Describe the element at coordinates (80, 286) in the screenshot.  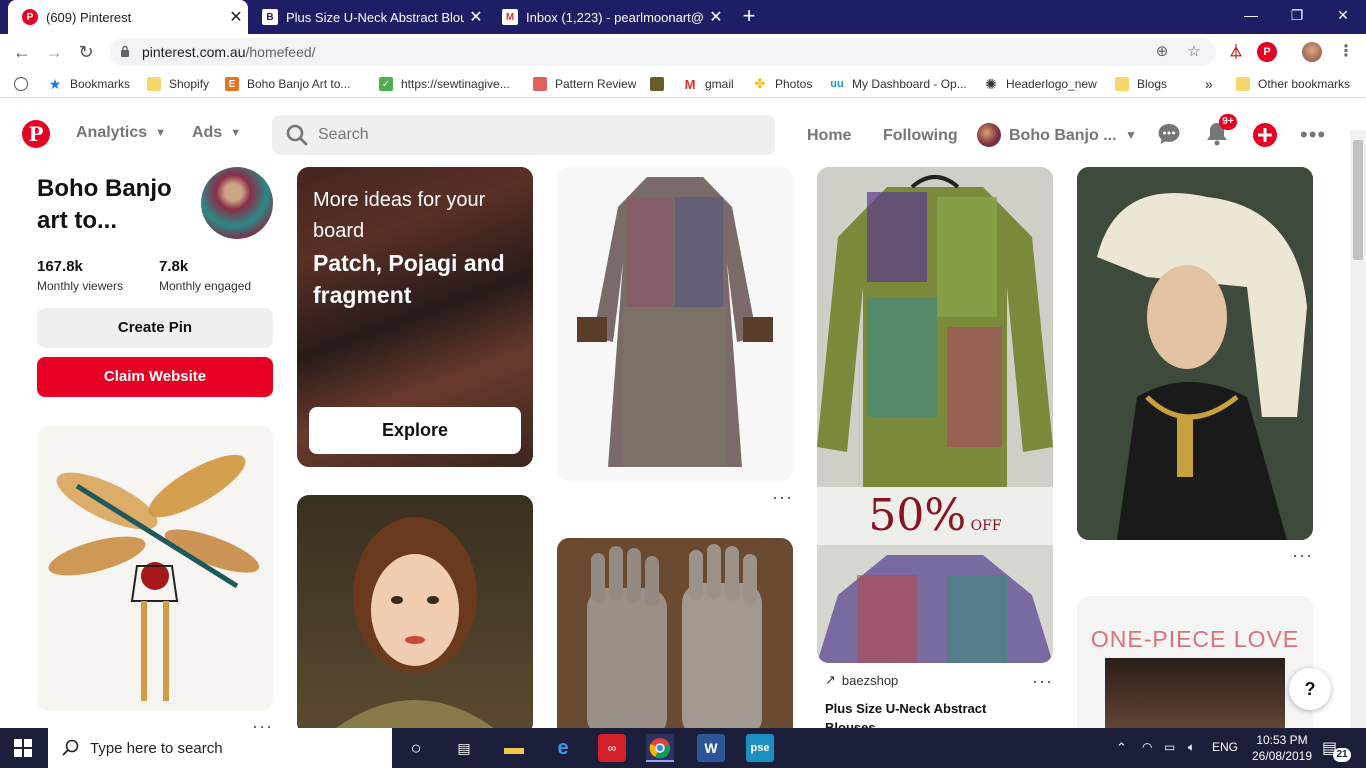
I see `viewers-label: Monthly viewers` at that location.